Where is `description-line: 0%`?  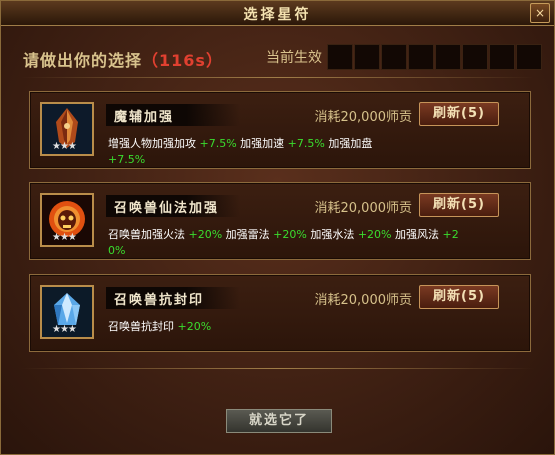 description-line: 0% is located at coordinates (308, 251).